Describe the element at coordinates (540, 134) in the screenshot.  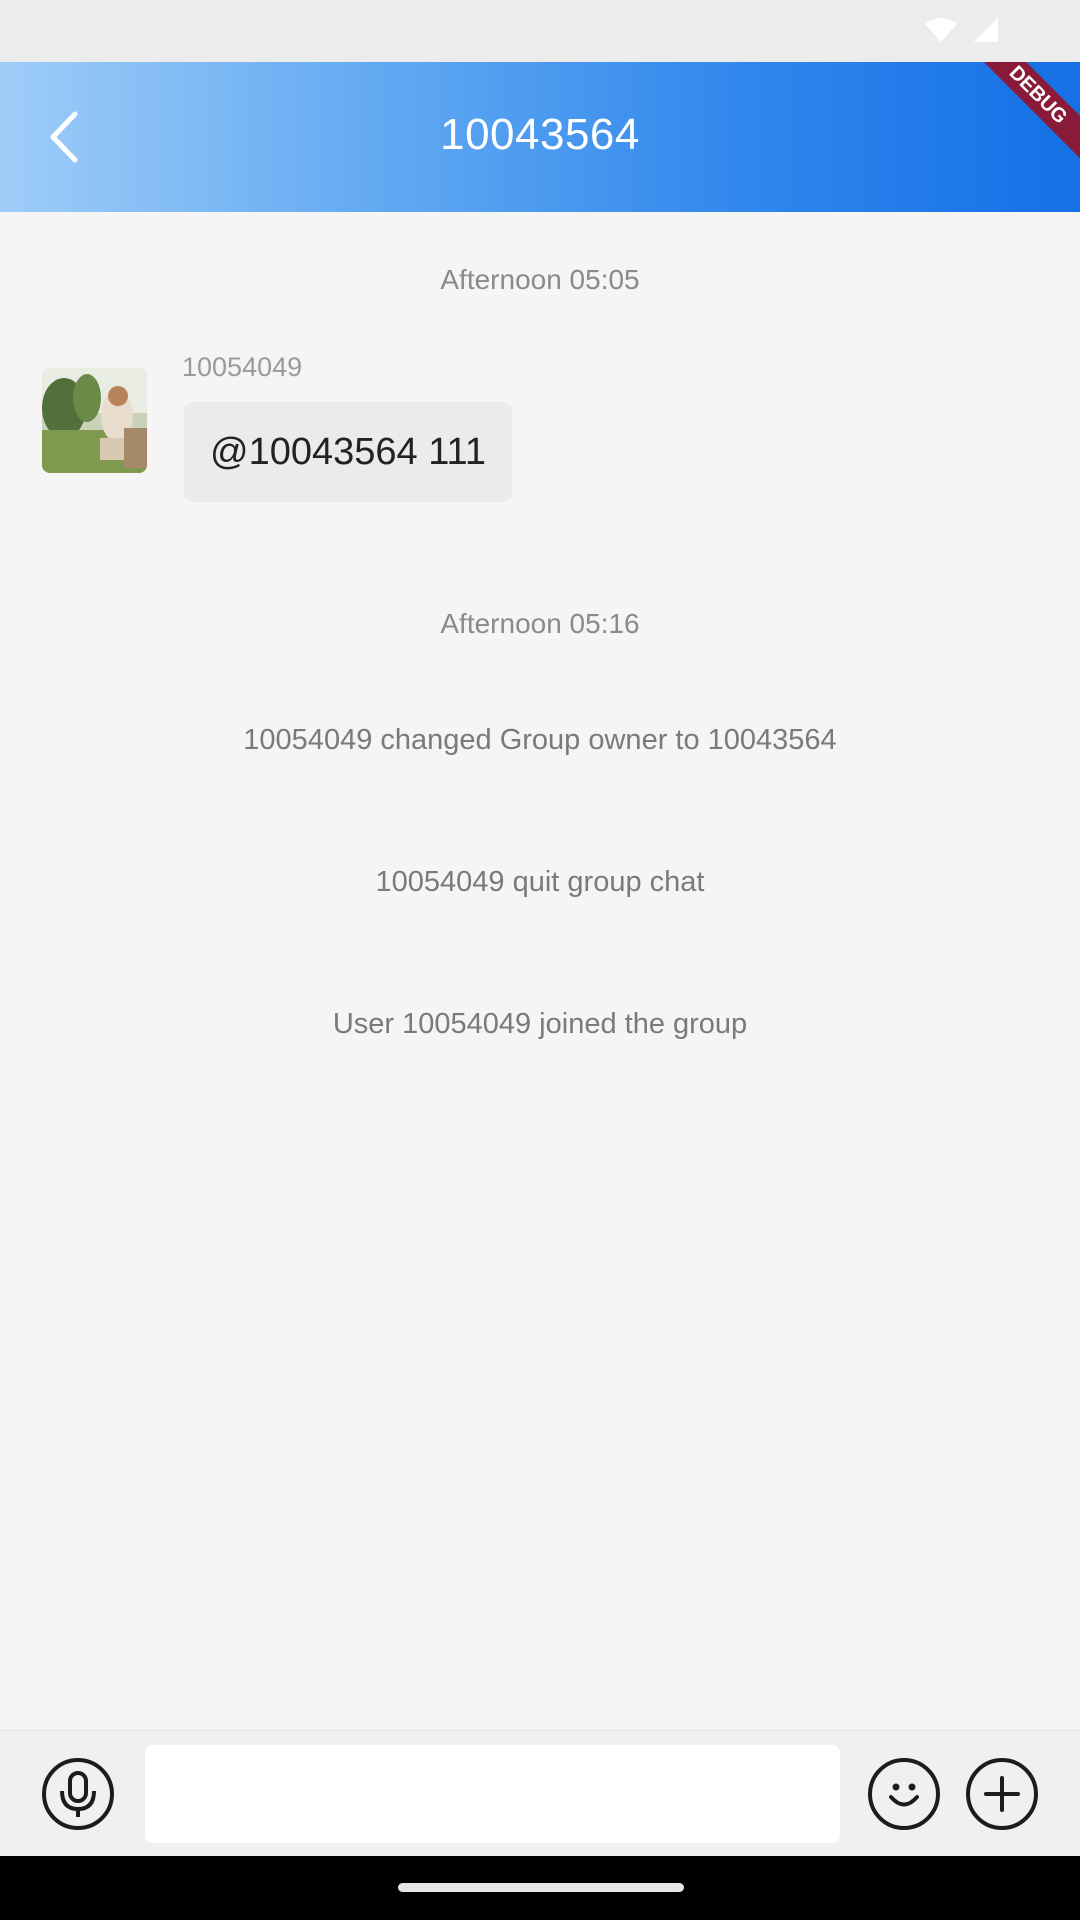
I see `page-title: 10043564` at that location.